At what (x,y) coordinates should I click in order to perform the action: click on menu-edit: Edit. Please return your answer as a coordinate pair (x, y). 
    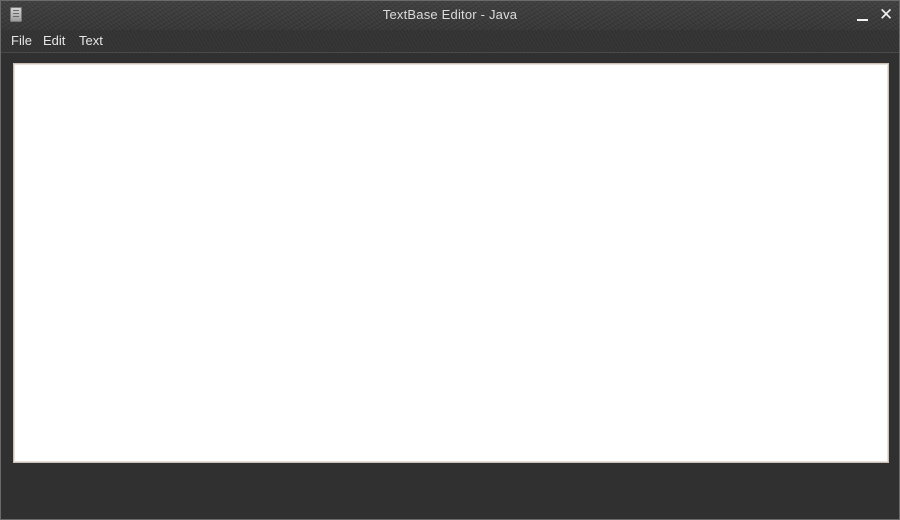
    Looking at the image, I should click on (54, 40).